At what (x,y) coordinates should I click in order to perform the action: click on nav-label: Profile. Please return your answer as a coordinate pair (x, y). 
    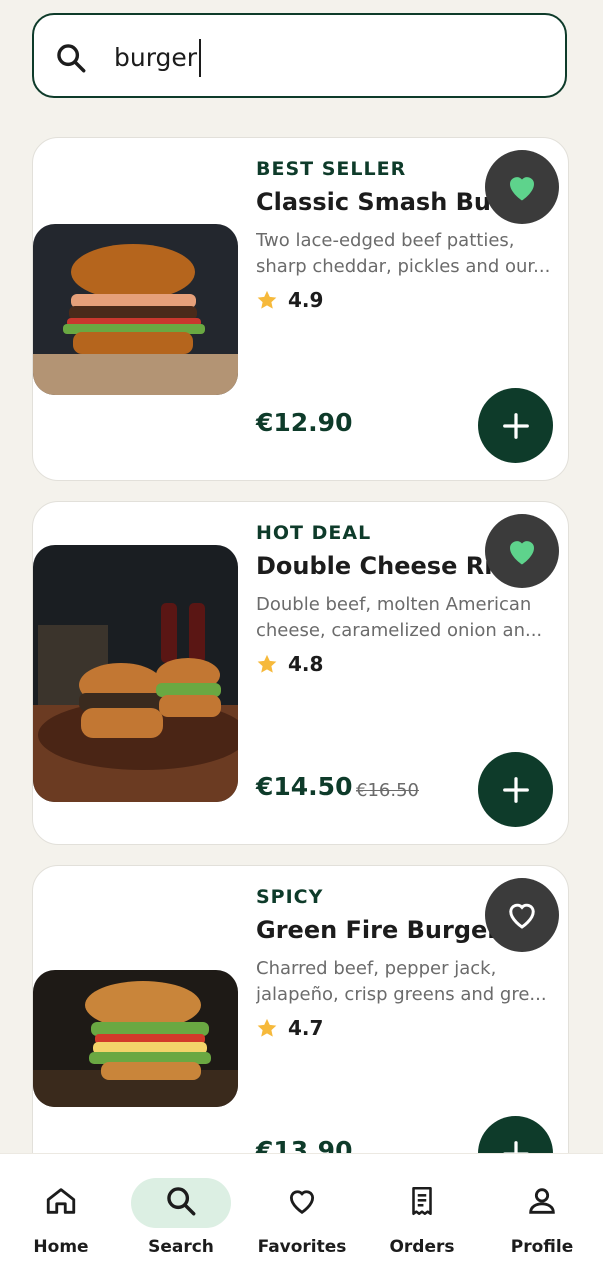
    Looking at the image, I should click on (542, 1247).